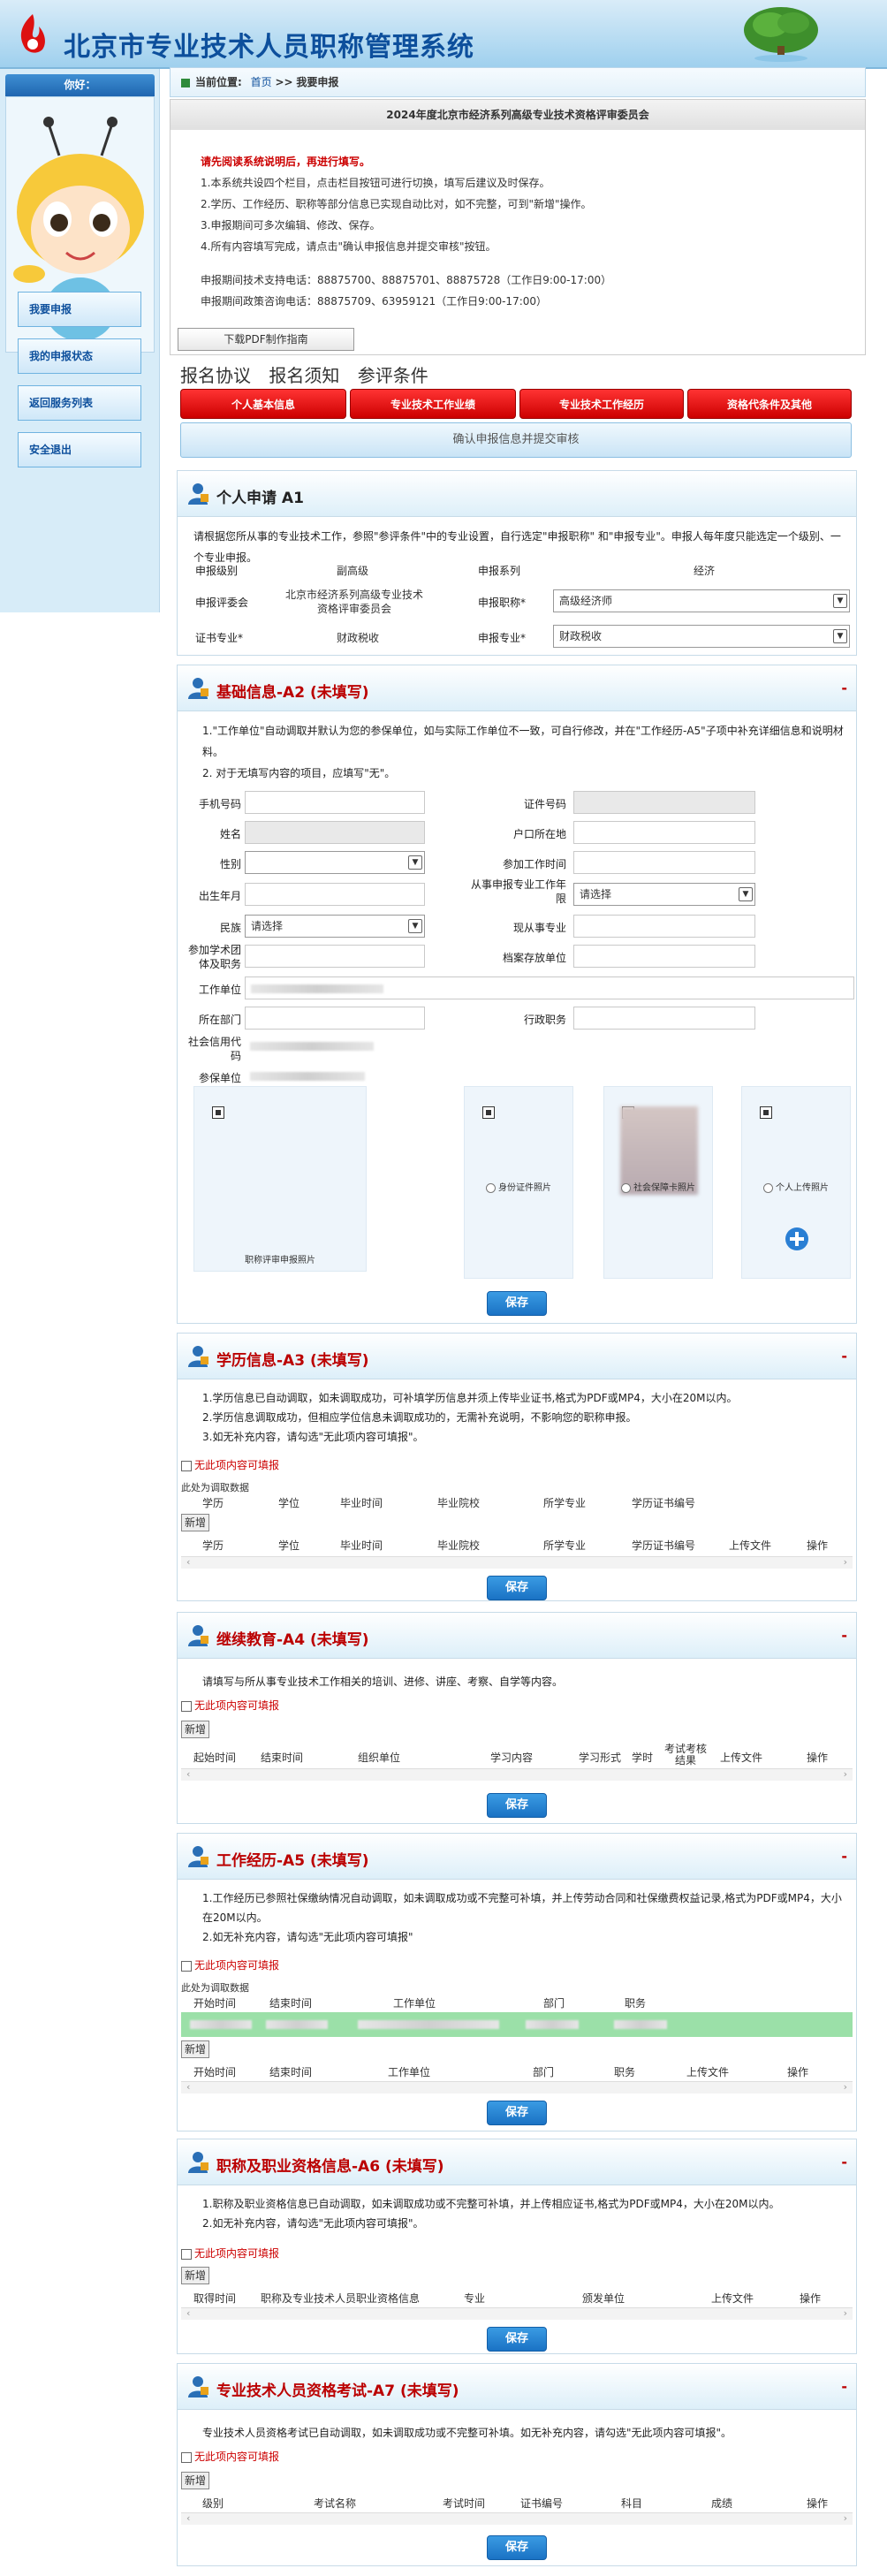 The height and width of the screenshot is (2576, 887). I want to click on sidebar-item-status: 我的申报状态, so click(80, 356).